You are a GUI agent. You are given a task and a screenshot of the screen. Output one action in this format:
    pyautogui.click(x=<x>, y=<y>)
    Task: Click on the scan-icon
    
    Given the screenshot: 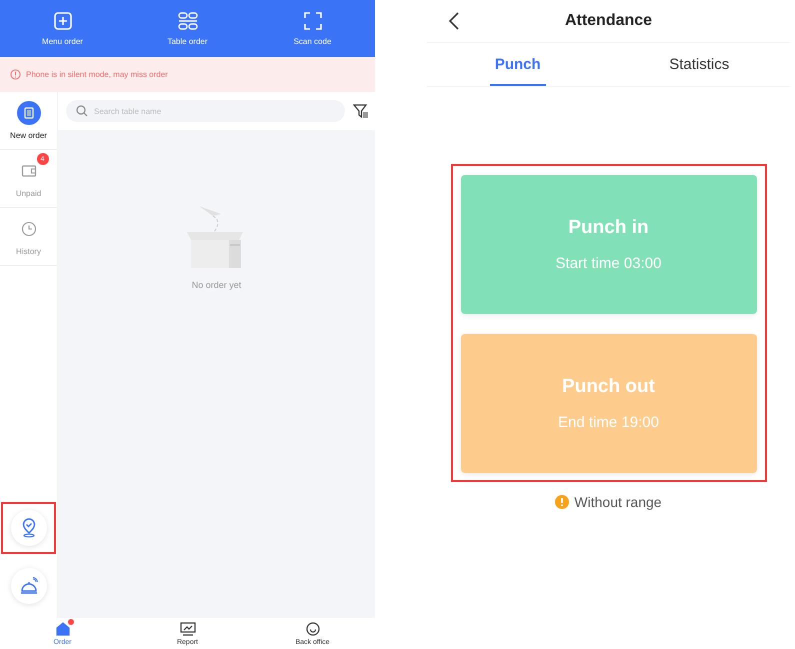 What is the action you would take?
    pyautogui.click(x=312, y=21)
    